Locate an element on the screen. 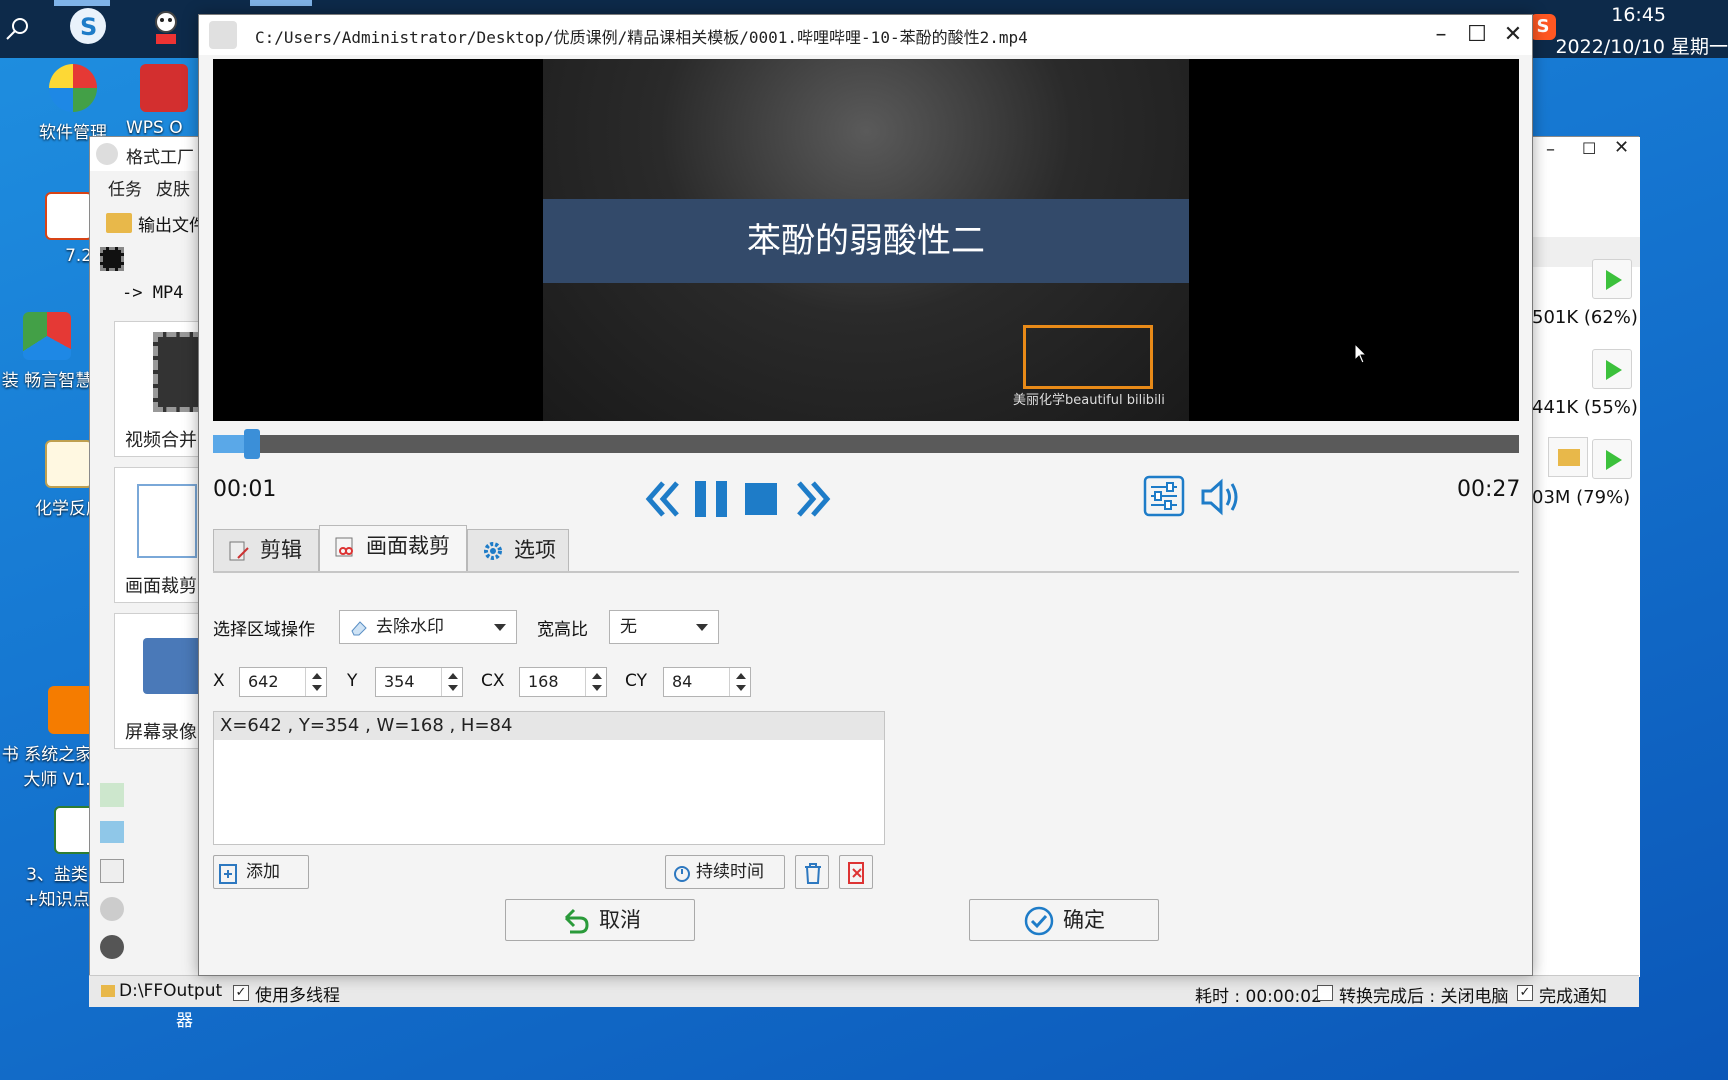  sogou-input-icon: S is located at coordinates (1543, 27).